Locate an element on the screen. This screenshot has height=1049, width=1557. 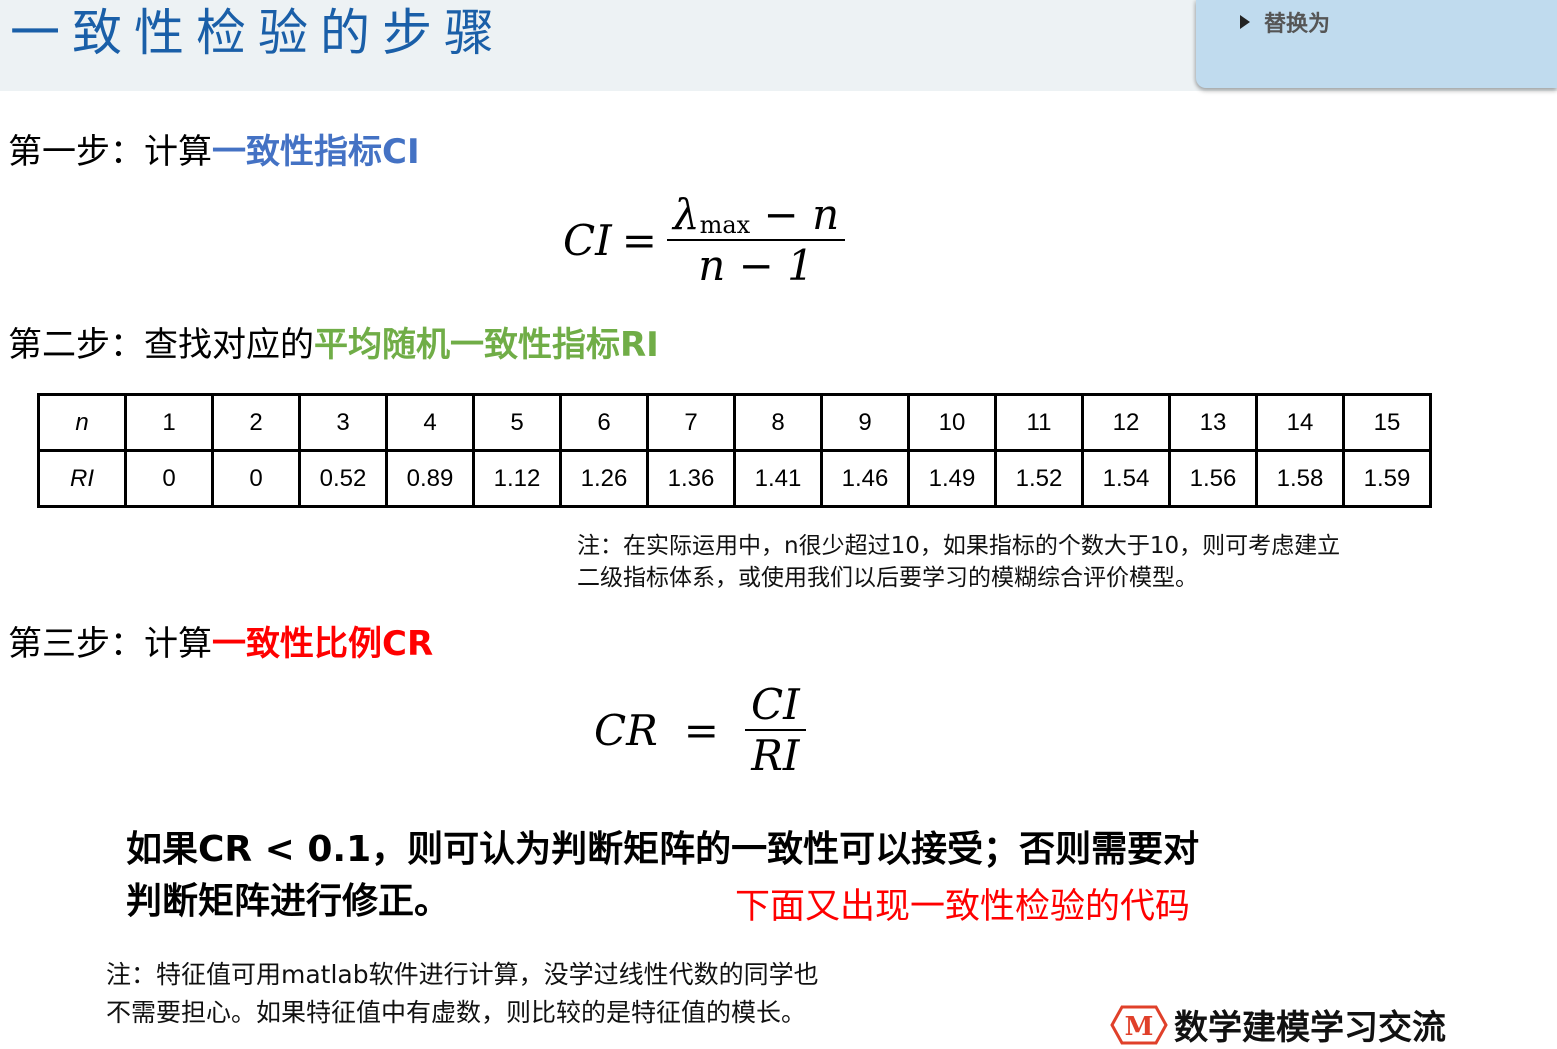
max-subscript: max is located at coordinates (725, 225).